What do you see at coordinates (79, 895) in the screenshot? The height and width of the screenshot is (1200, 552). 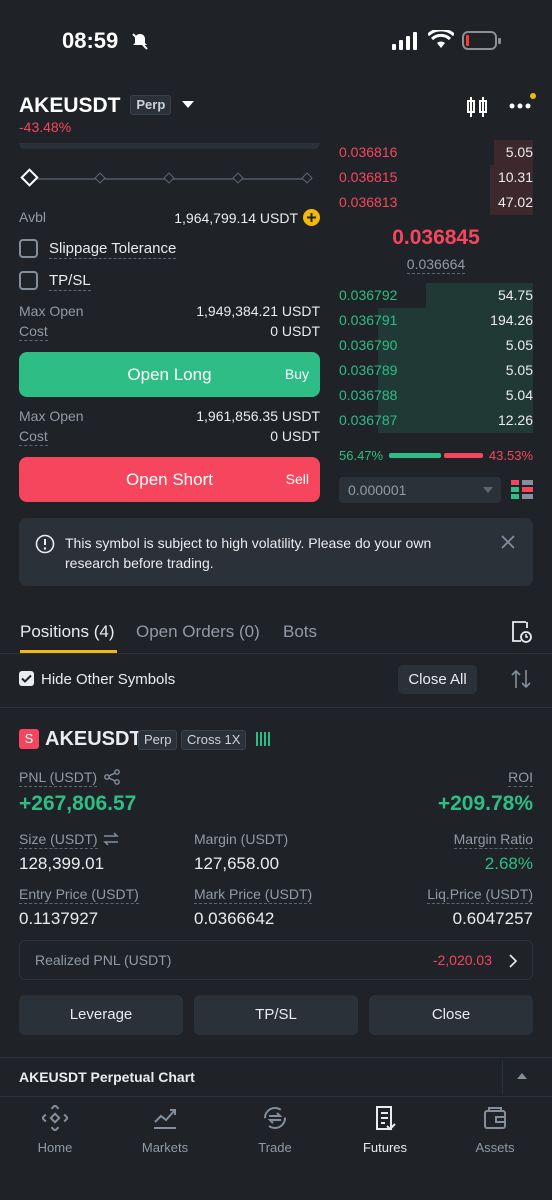 I see `entry-price-text: Entry Price (USDT)` at bounding box center [79, 895].